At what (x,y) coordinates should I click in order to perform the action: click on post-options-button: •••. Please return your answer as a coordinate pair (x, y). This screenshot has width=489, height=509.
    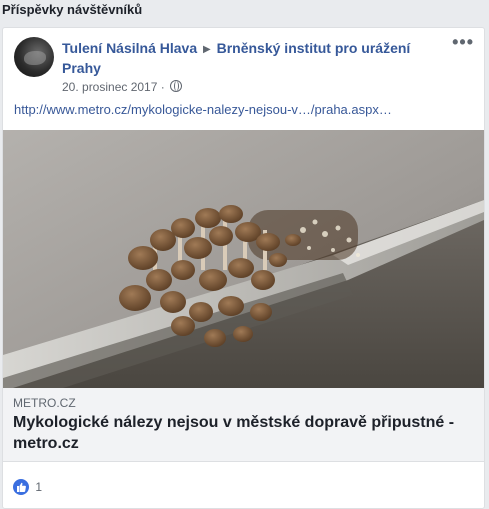
    Looking at the image, I should click on (463, 42).